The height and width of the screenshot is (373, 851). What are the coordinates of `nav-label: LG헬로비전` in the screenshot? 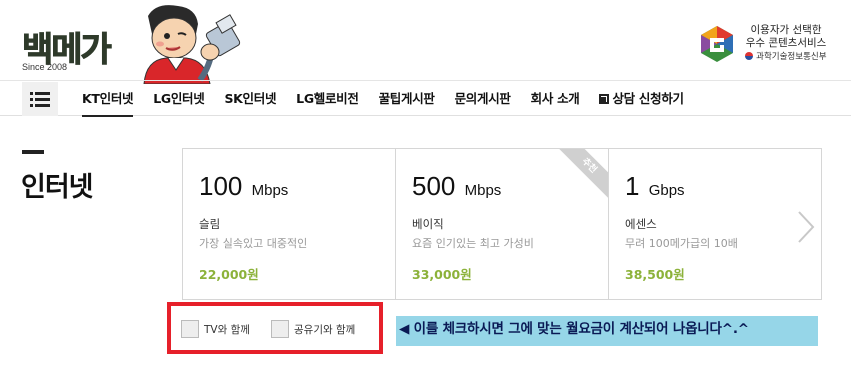 It's located at (327, 98).